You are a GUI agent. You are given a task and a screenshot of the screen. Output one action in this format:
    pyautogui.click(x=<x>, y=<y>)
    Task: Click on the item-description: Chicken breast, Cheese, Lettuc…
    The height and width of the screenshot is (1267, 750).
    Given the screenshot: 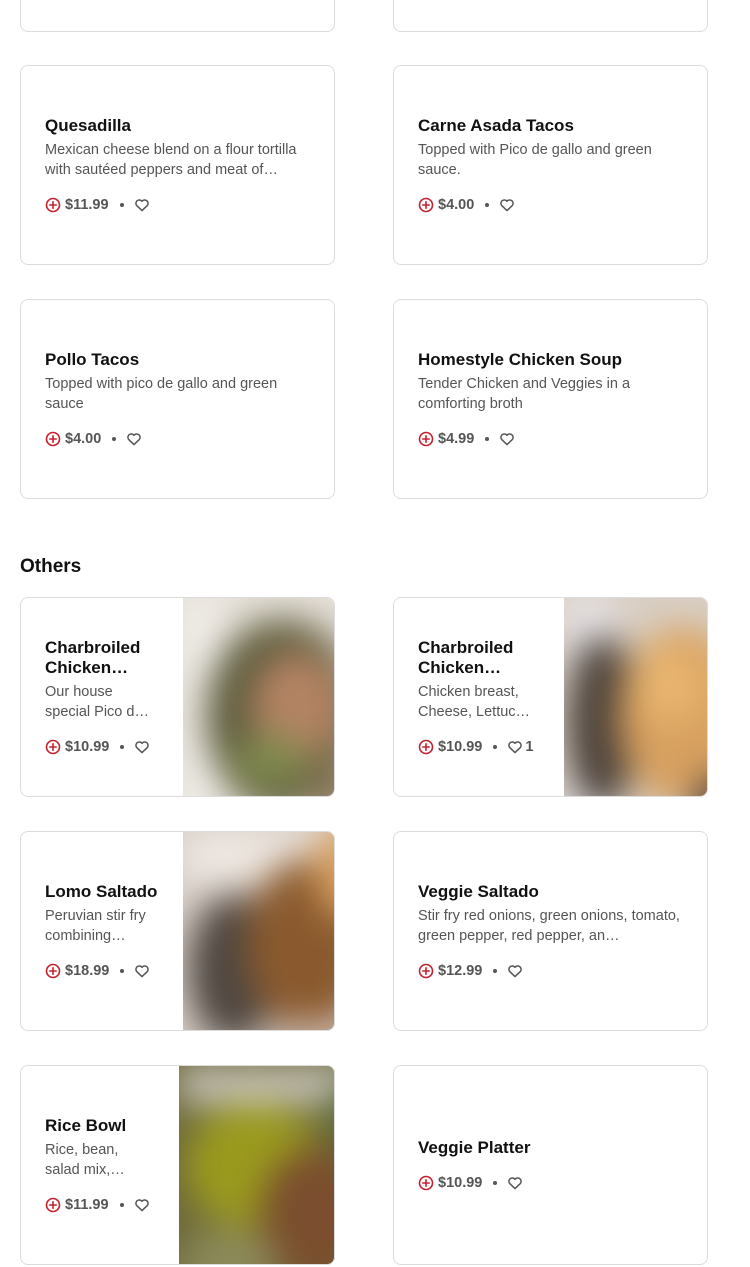 What is the action you would take?
    pyautogui.click(x=474, y=702)
    